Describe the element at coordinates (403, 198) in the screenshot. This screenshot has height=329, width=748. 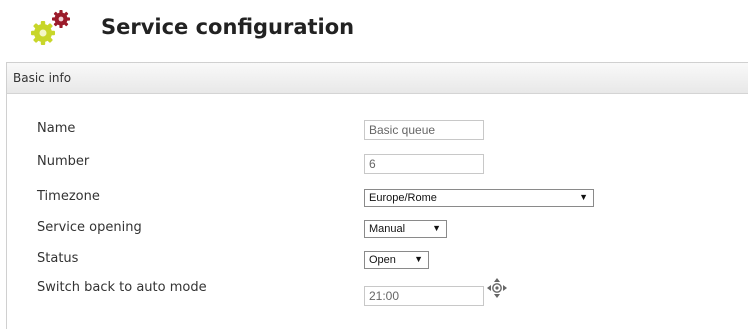
I see `timezone-select-value: Europe/Rome` at that location.